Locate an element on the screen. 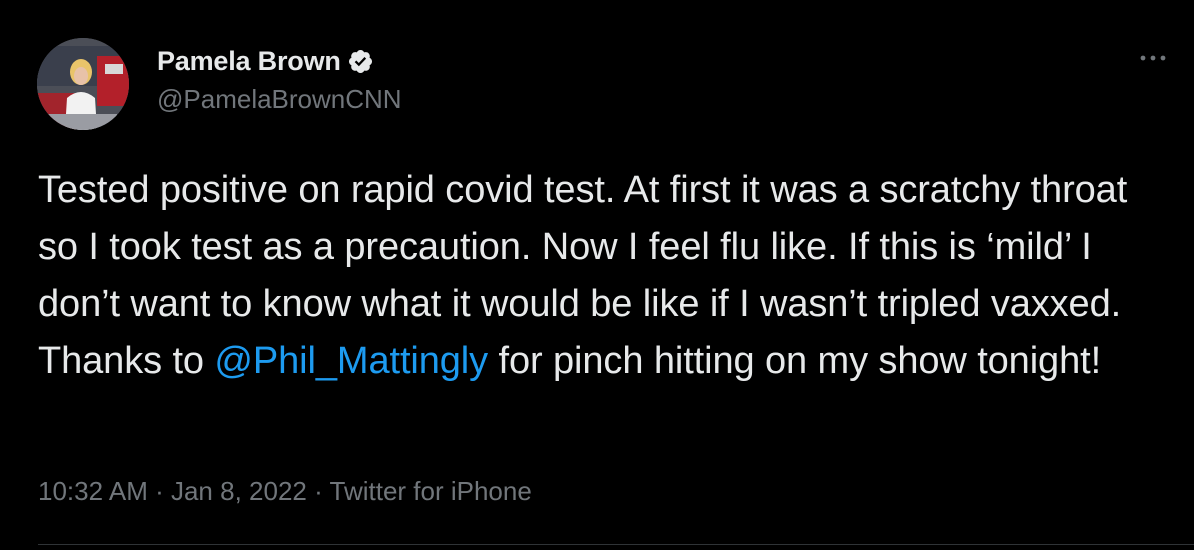  tweet-date-link: Jan 8, 2022 is located at coordinates (239, 491).